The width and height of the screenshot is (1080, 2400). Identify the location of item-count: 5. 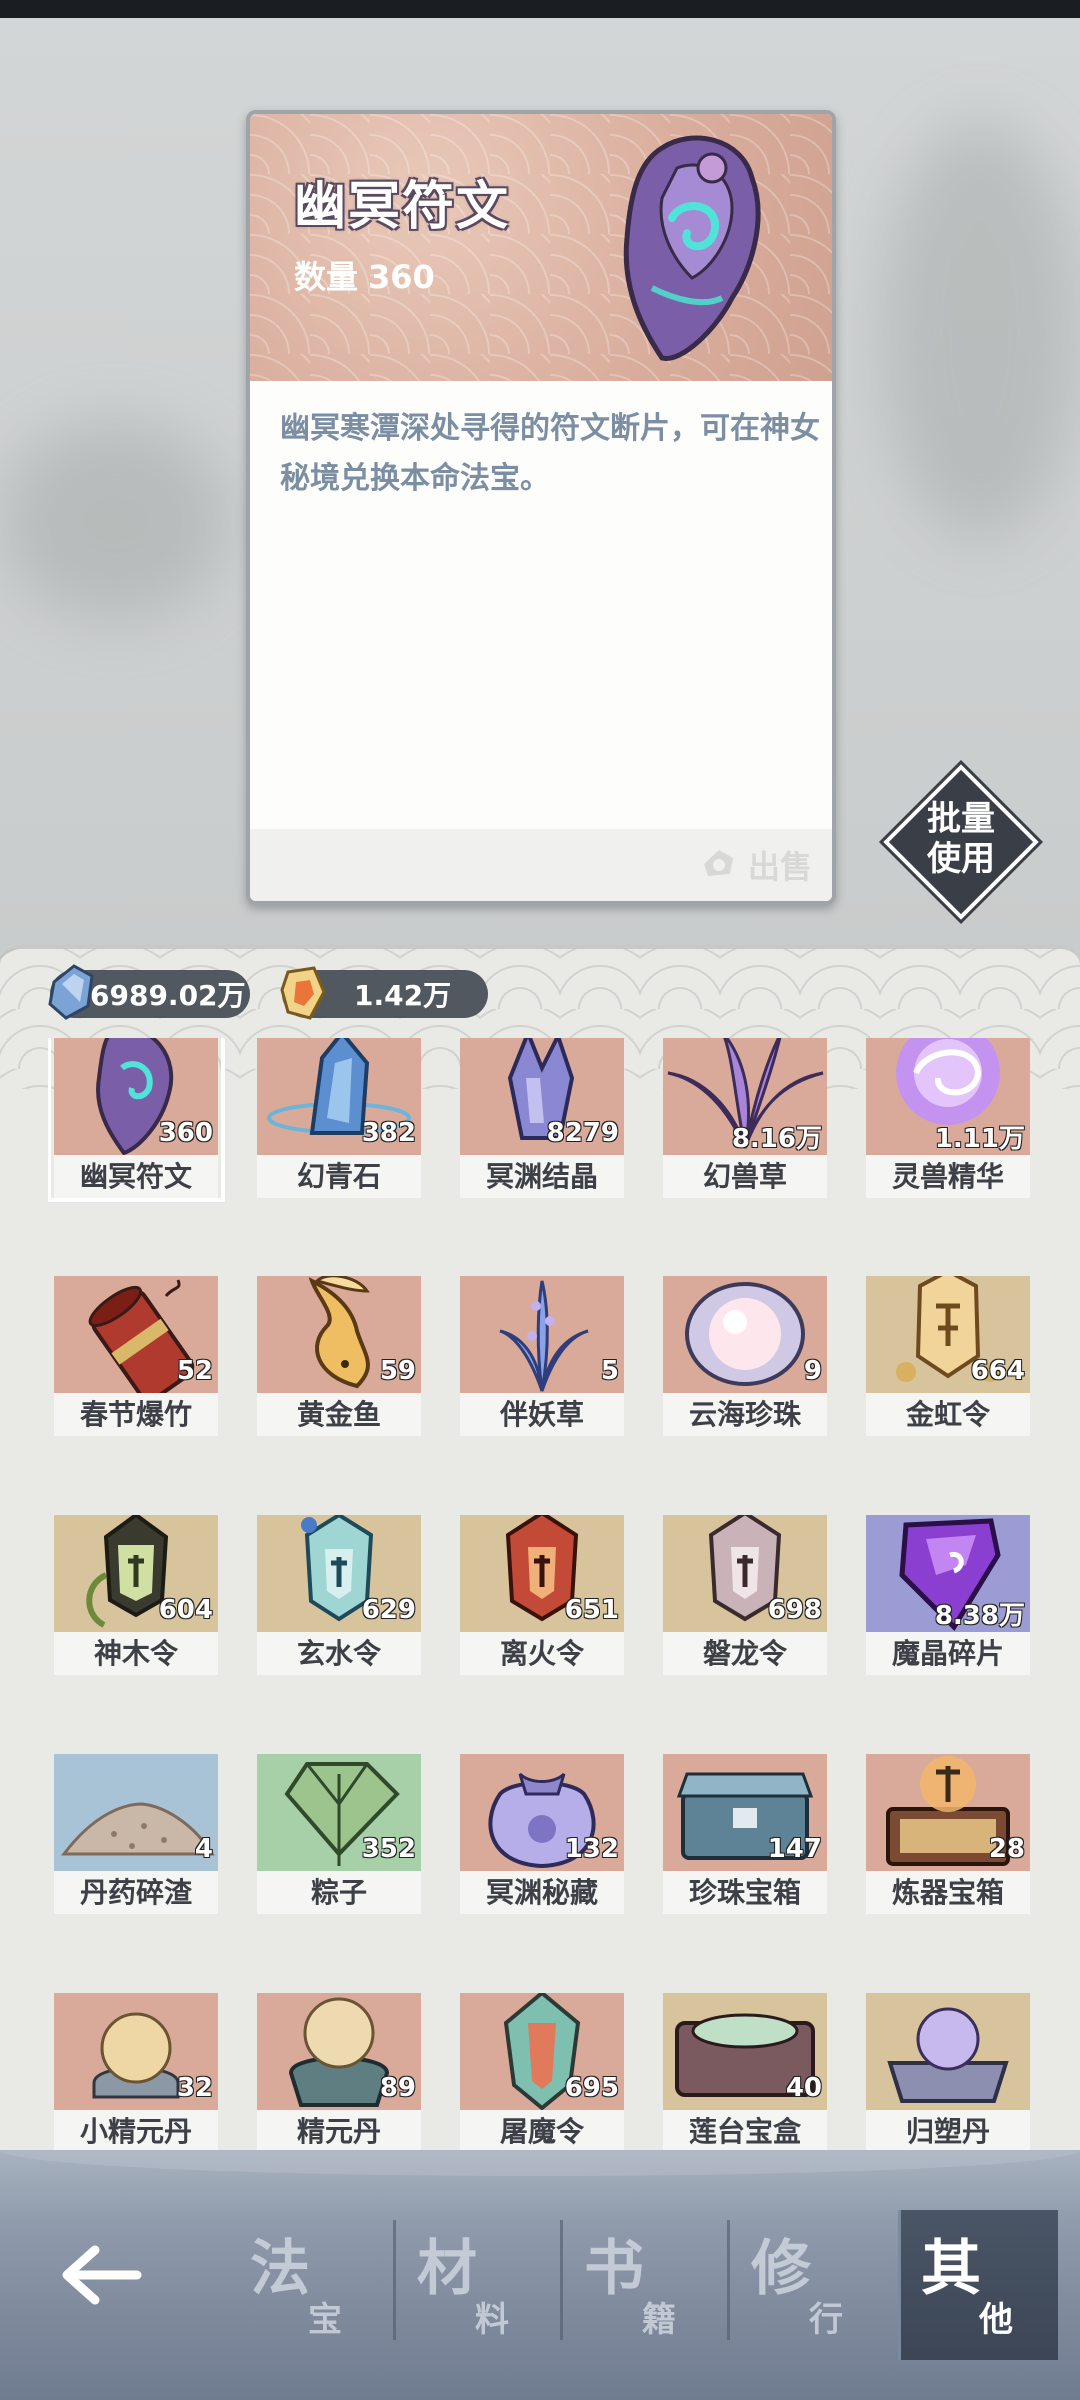
(609, 1371).